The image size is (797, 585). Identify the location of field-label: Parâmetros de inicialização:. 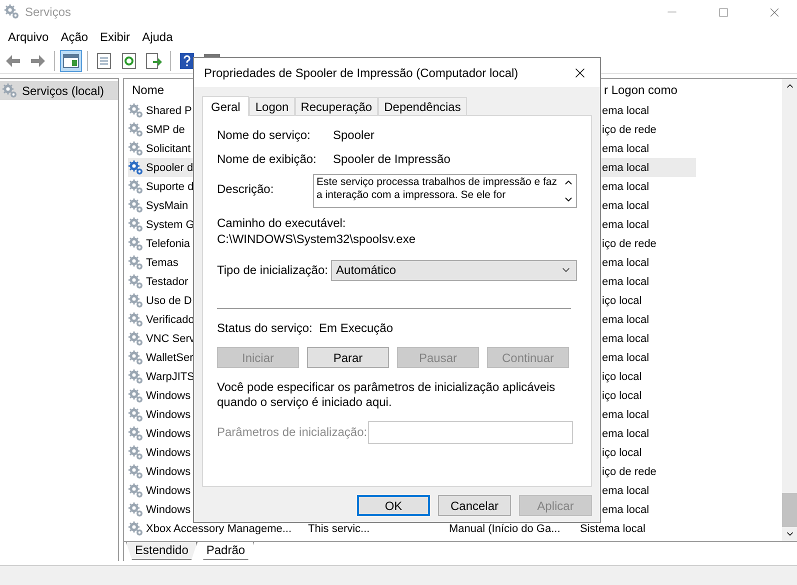
(292, 432).